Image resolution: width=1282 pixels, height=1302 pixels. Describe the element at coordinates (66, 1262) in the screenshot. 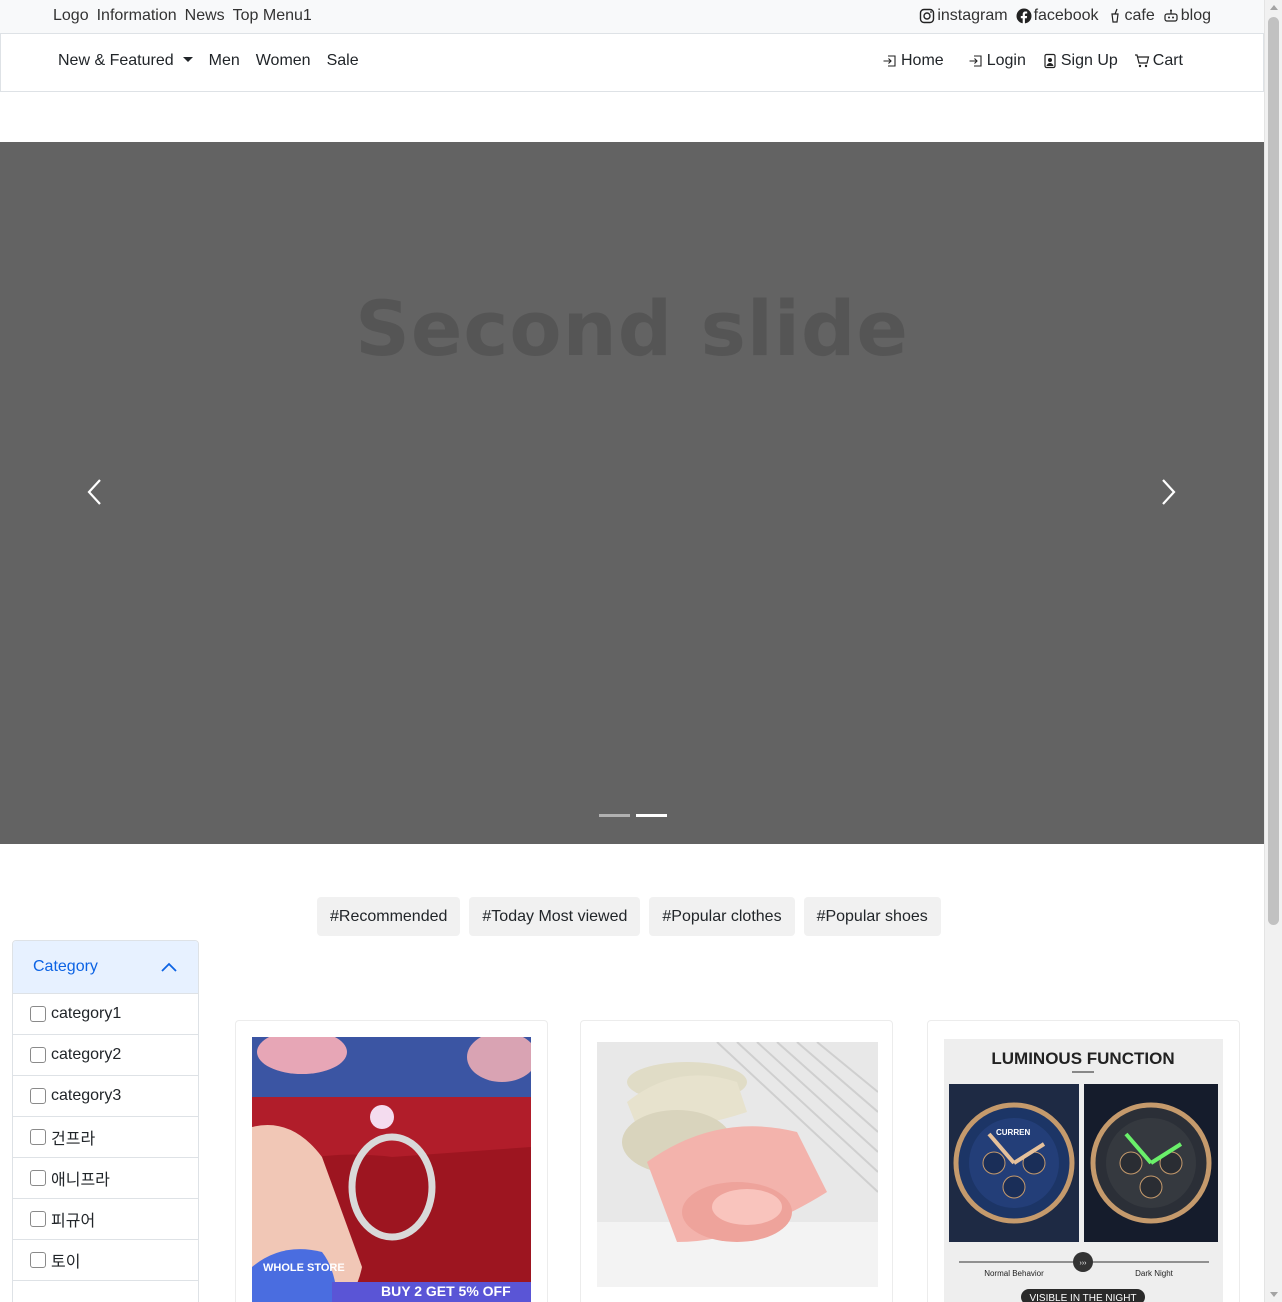

I see `category-label: 토이` at that location.